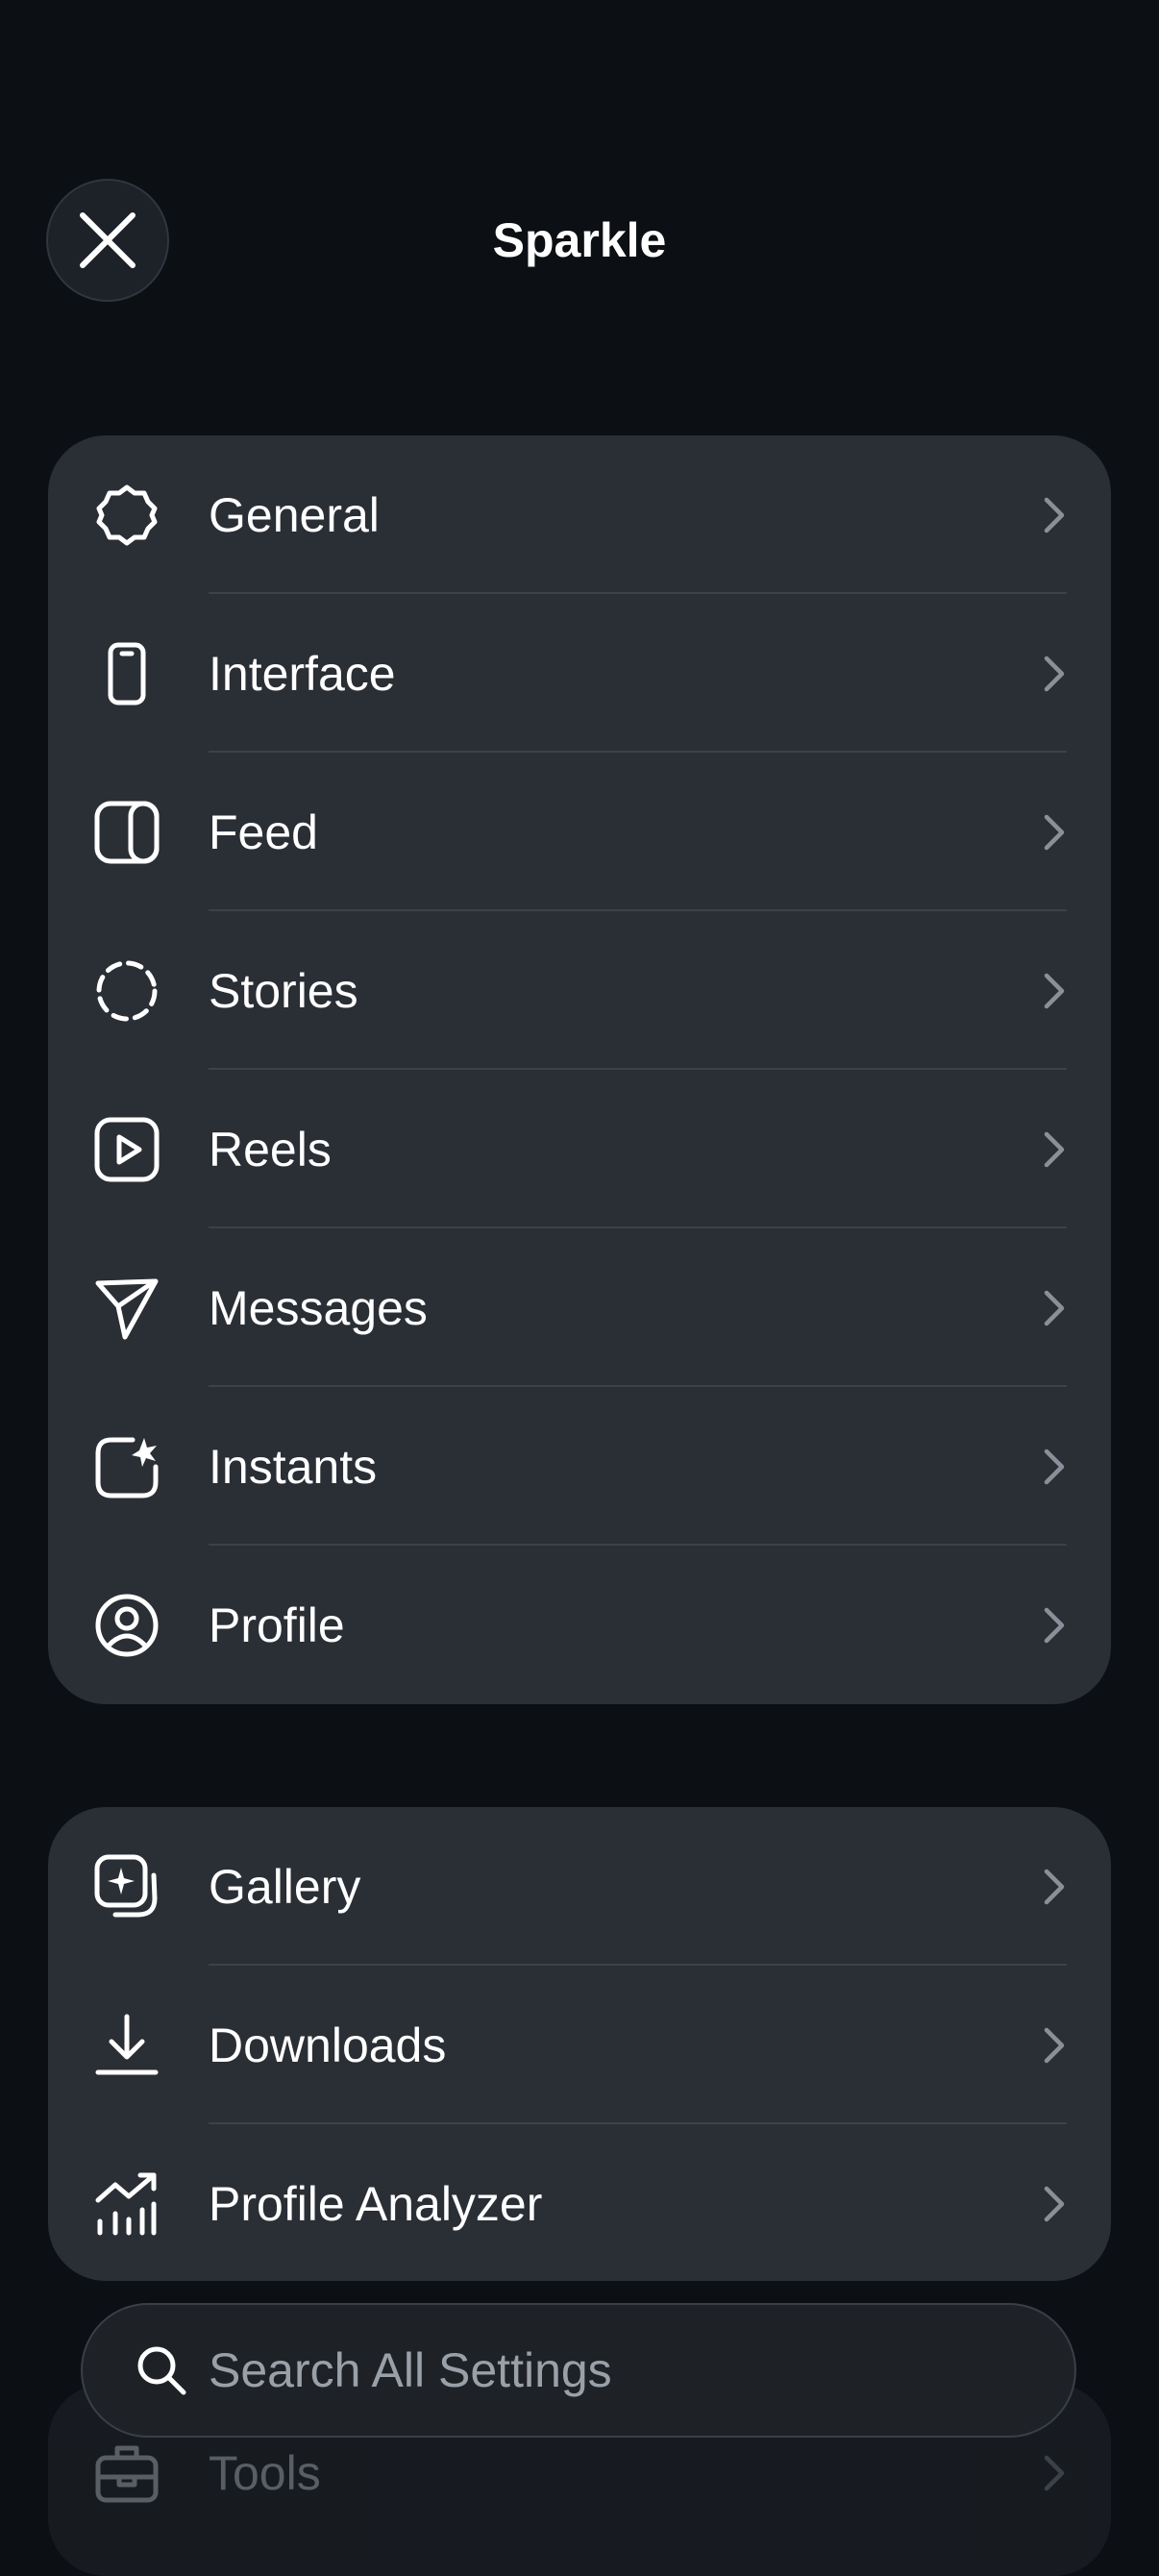 The image size is (1159, 2576). I want to click on settings-row-label: Interface, so click(302, 674).